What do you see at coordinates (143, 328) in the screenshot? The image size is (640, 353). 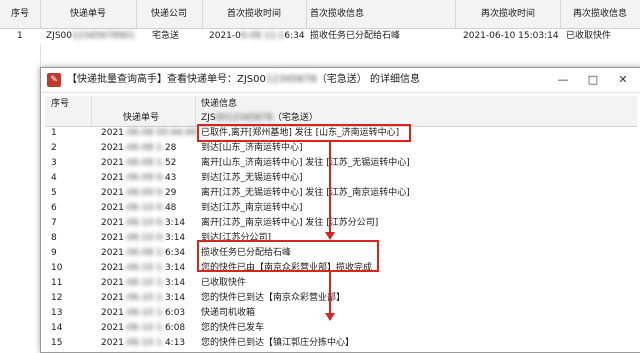 I see `row-time: 2021-06-10 1:6:08` at bounding box center [143, 328].